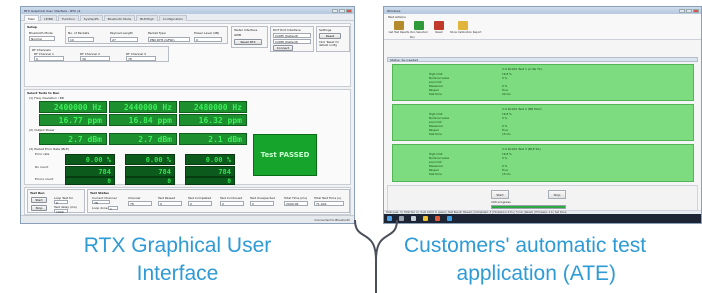  What do you see at coordinates (419, 25) in the screenshot?
I see `run-selected-icon` at bounding box center [419, 25].